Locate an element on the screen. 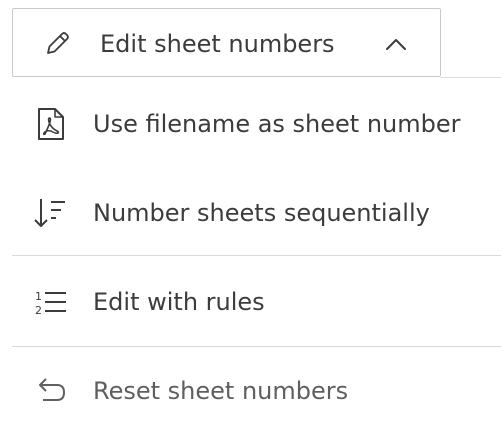  pdf-file-icon is located at coordinates (51, 124).